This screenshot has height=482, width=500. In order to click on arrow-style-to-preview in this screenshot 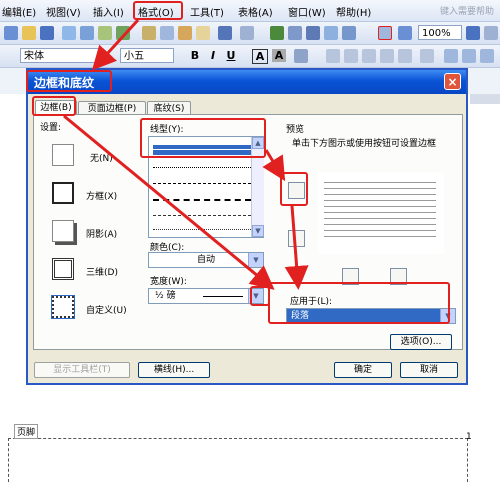, I will do `click(274, 165)`.